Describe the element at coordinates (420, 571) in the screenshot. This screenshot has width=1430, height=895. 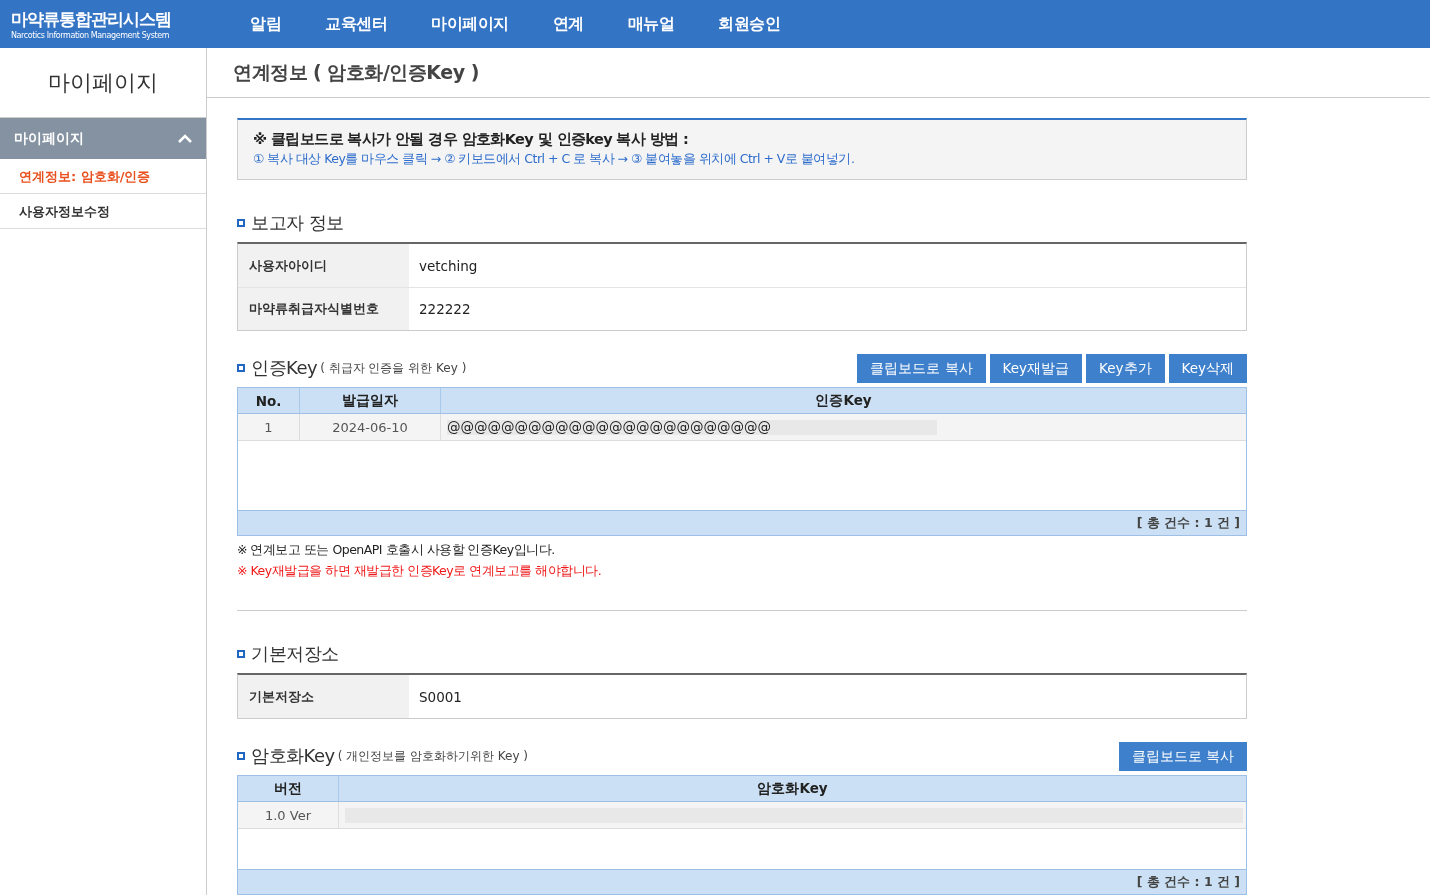
I see `note-text: ※ Key재발급을 하면 재발급한 인증Key로 연계보고를 해야합니다.` at that location.